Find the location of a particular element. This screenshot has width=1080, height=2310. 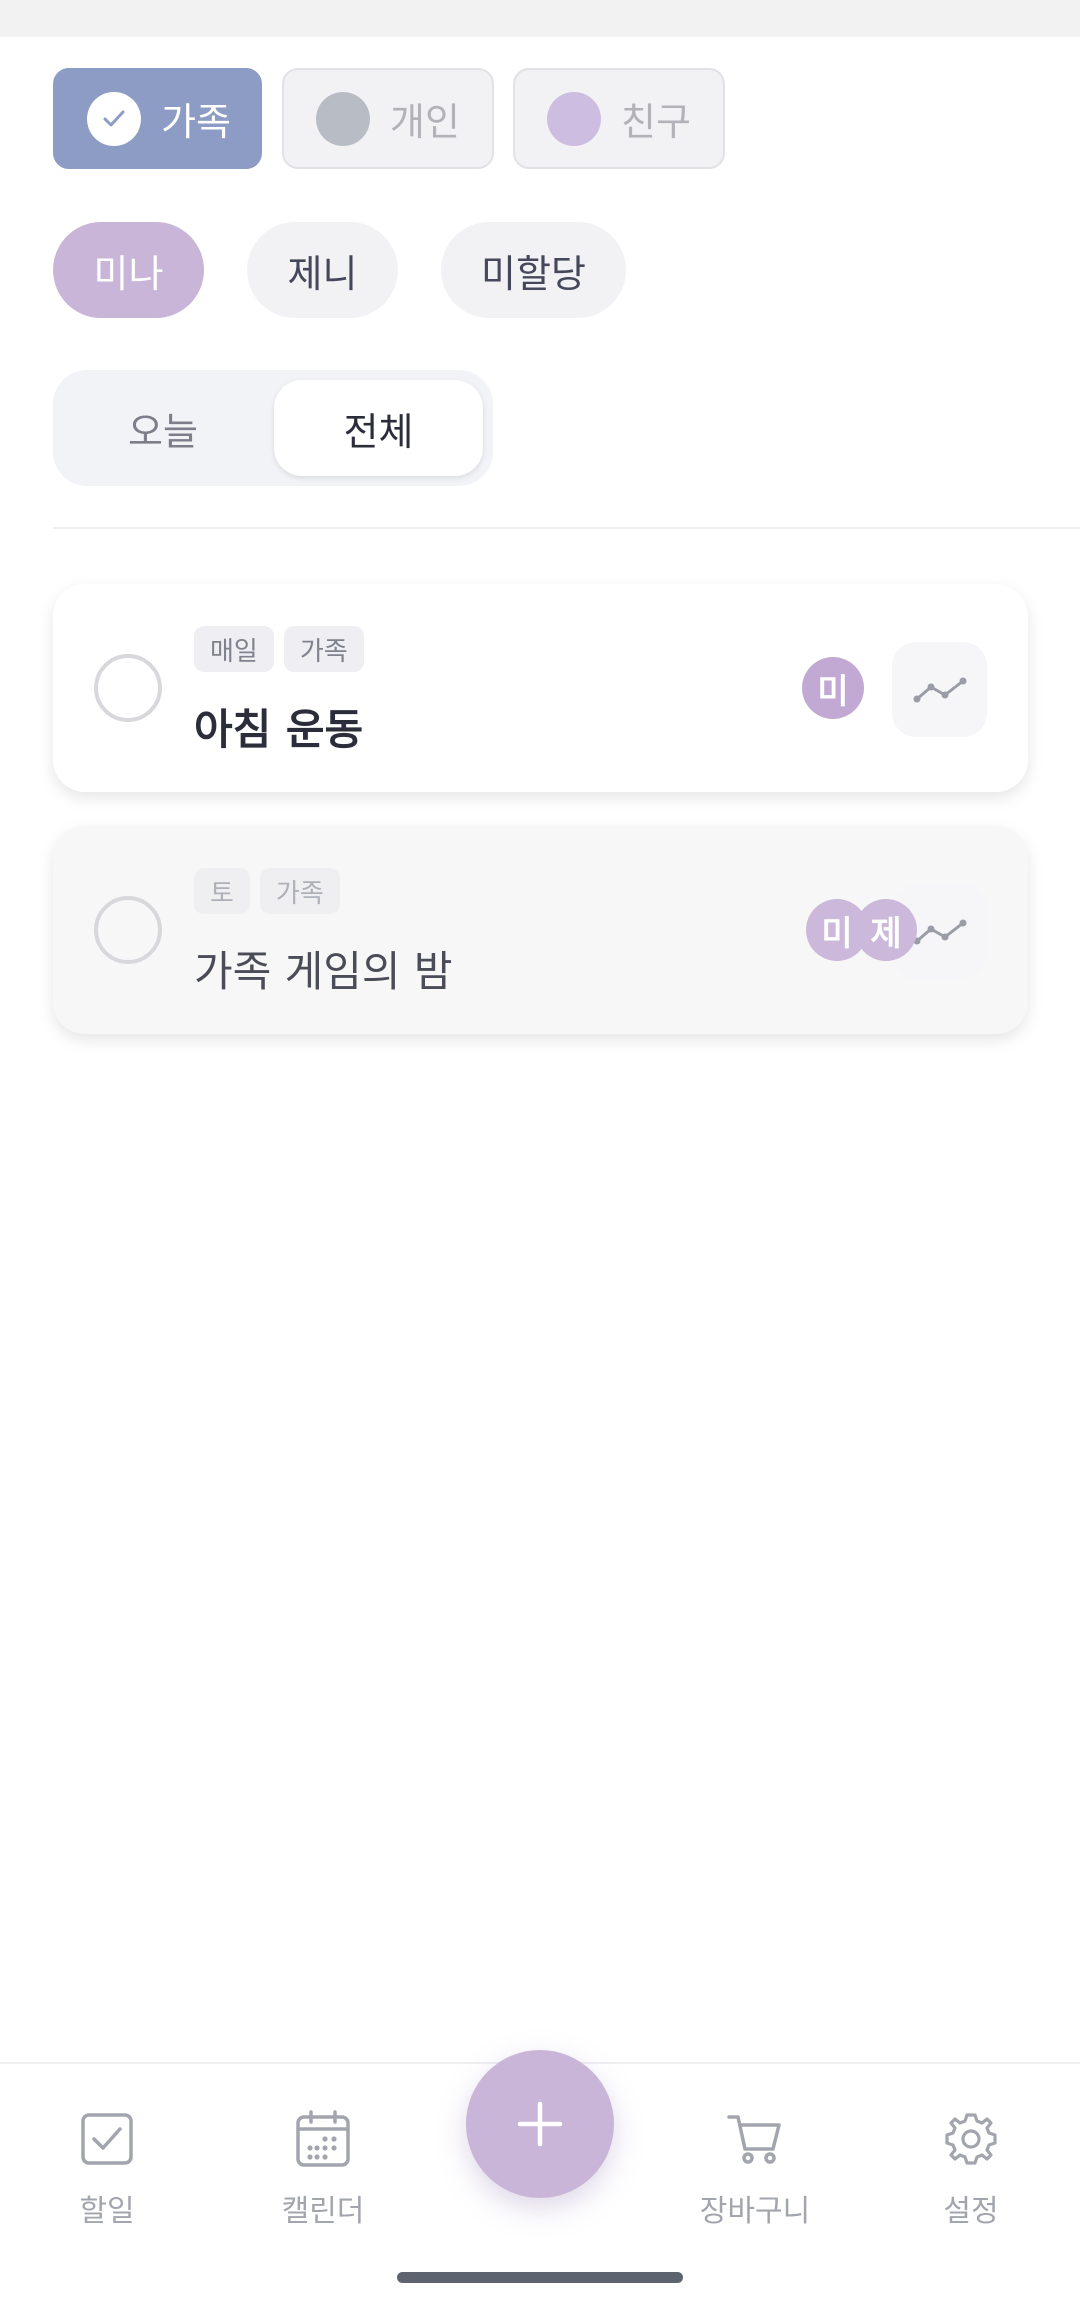

tag-repeat: 매일 is located at coordinates (234, 649).